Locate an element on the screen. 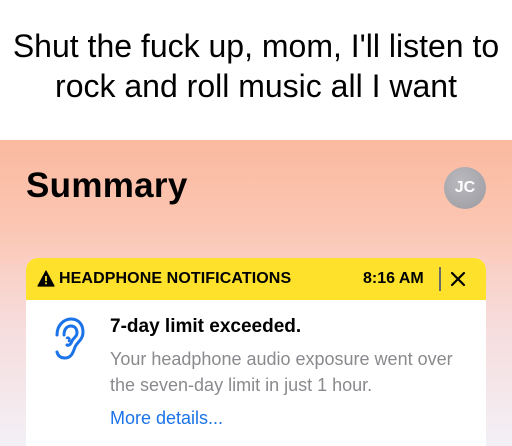 The image size is (512, 446). page-title: Summary is located at coordinates (107, 185).